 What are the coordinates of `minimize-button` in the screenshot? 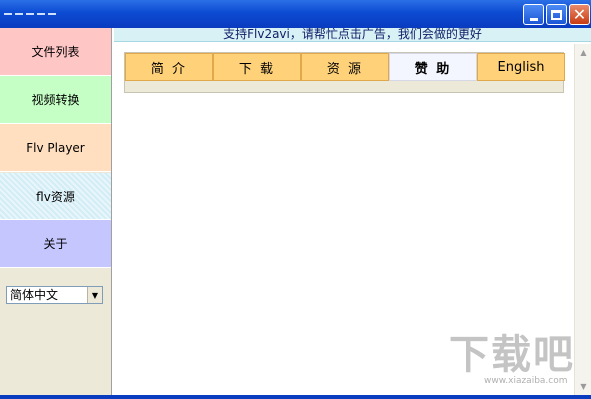 It's located at (533, 14).